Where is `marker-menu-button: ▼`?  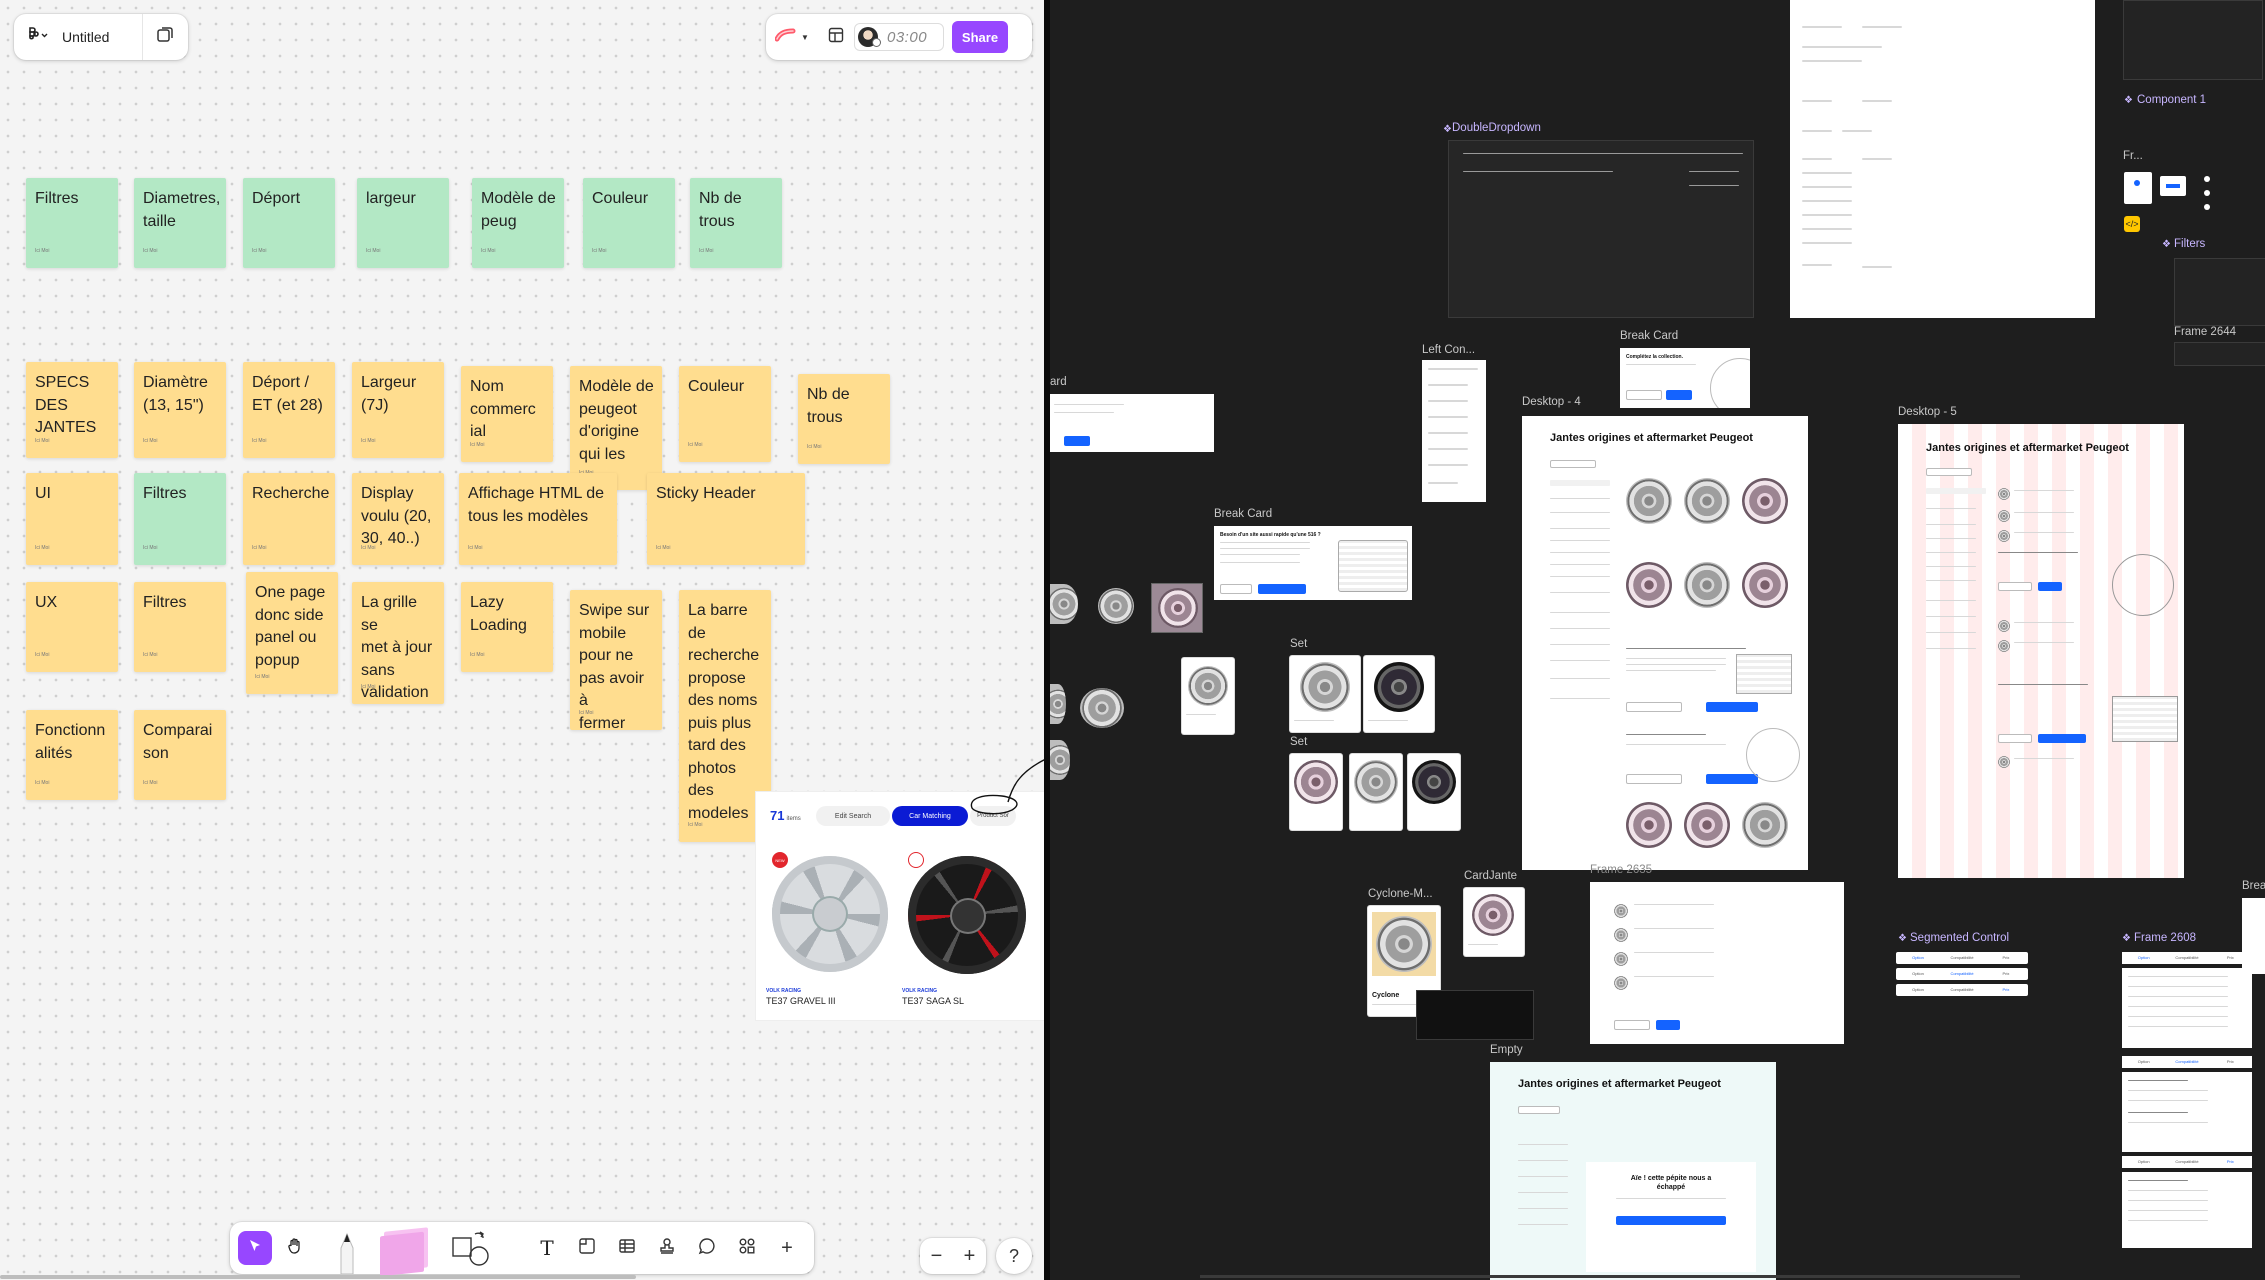
marker-menu-button: ▼ is located at coordinates (792, 37).